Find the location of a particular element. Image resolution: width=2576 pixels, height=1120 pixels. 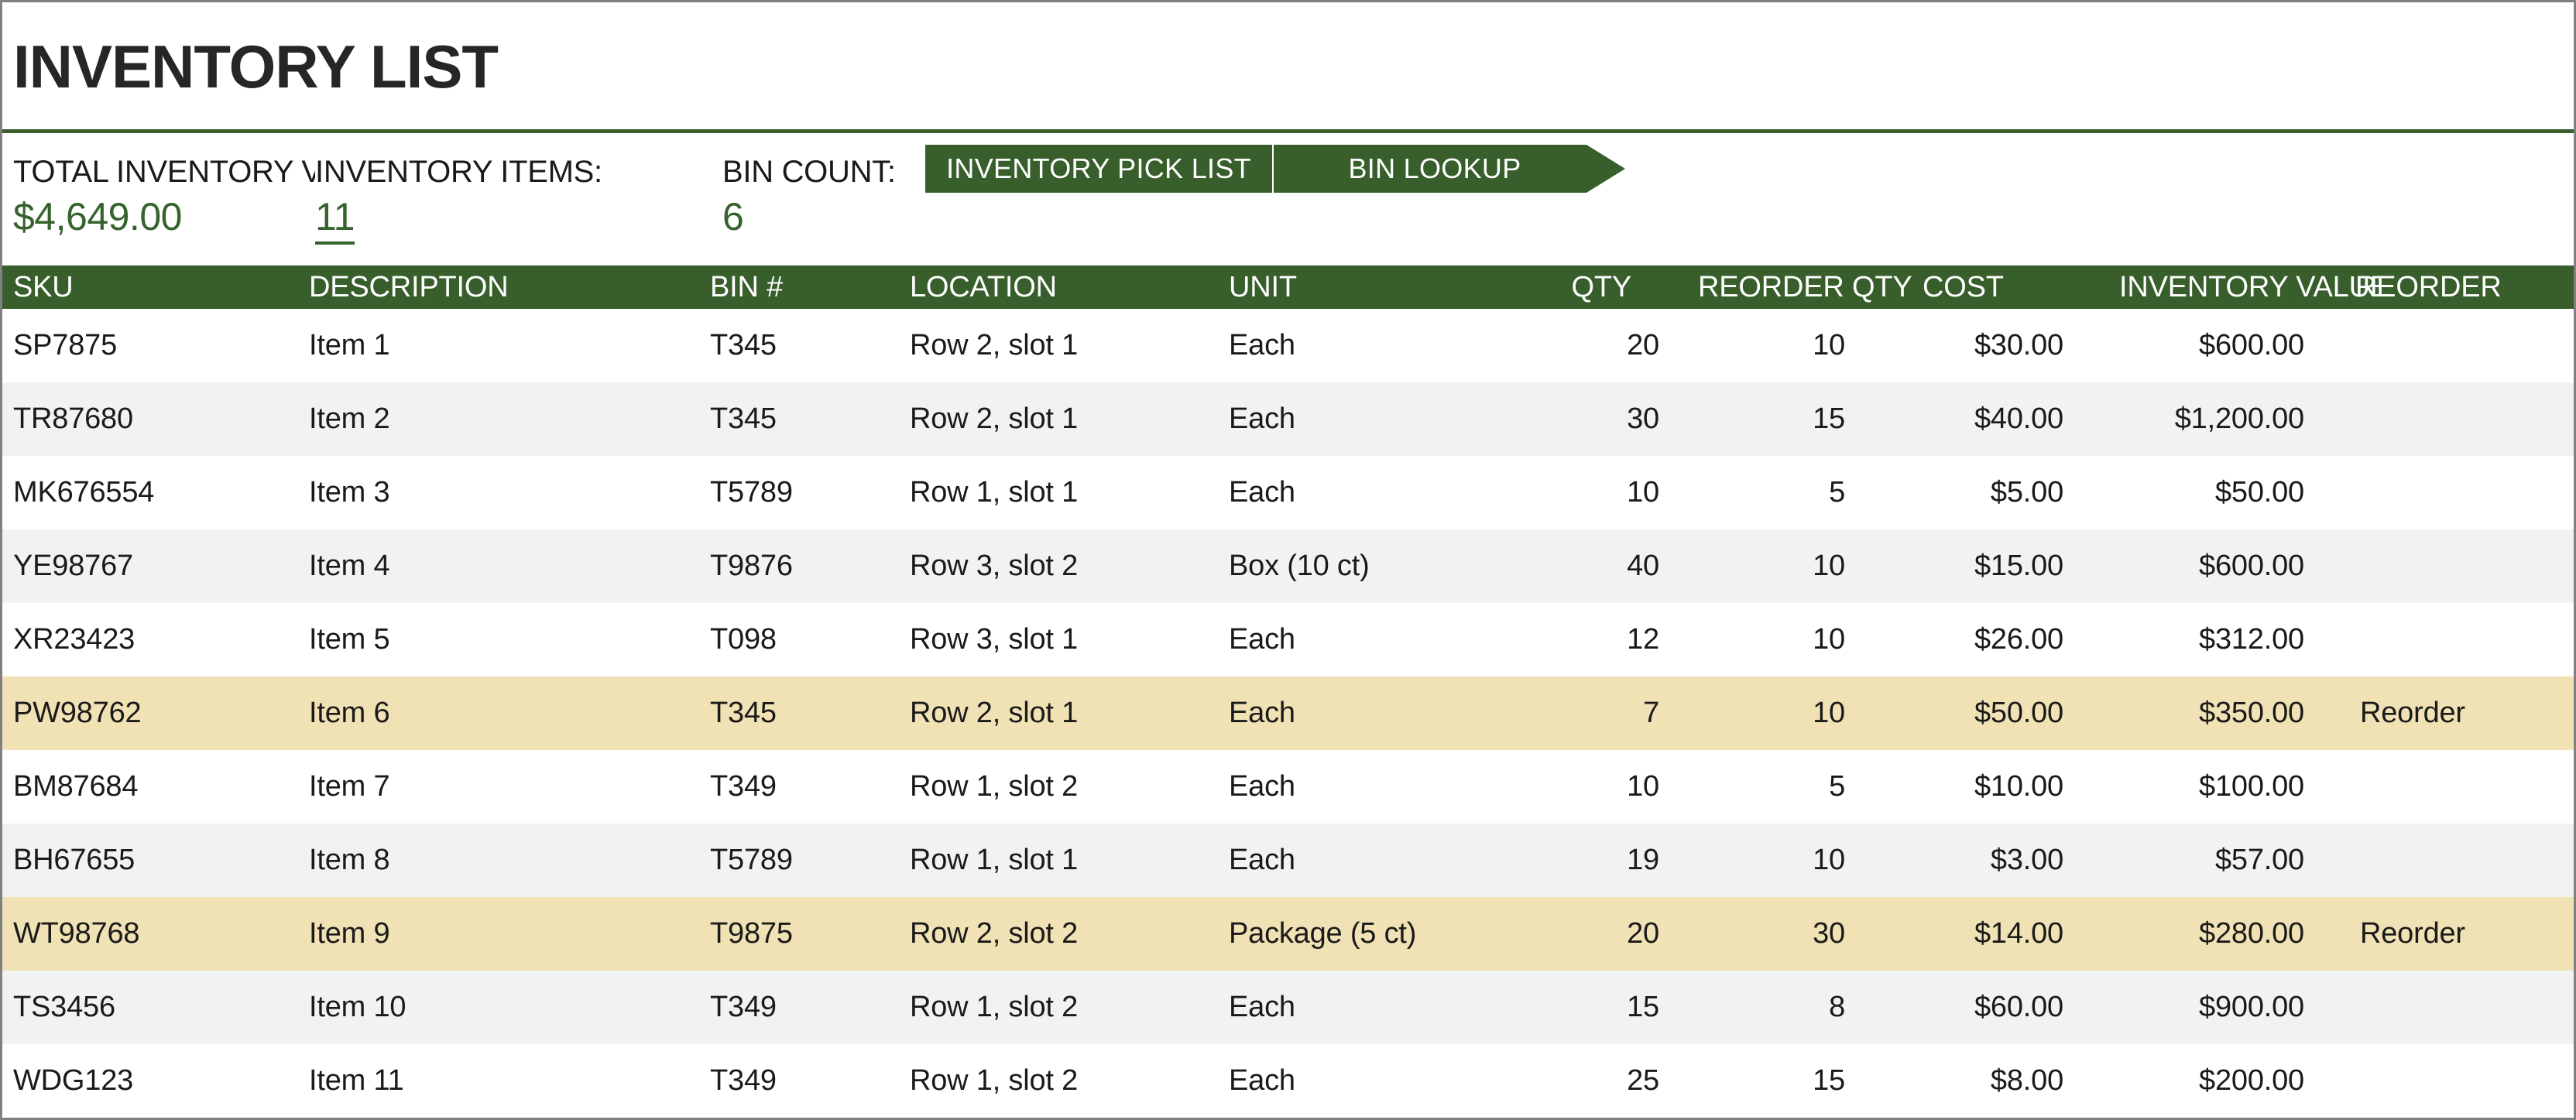

cell-cost: $15.00 is located at coordinates (2008, 566).